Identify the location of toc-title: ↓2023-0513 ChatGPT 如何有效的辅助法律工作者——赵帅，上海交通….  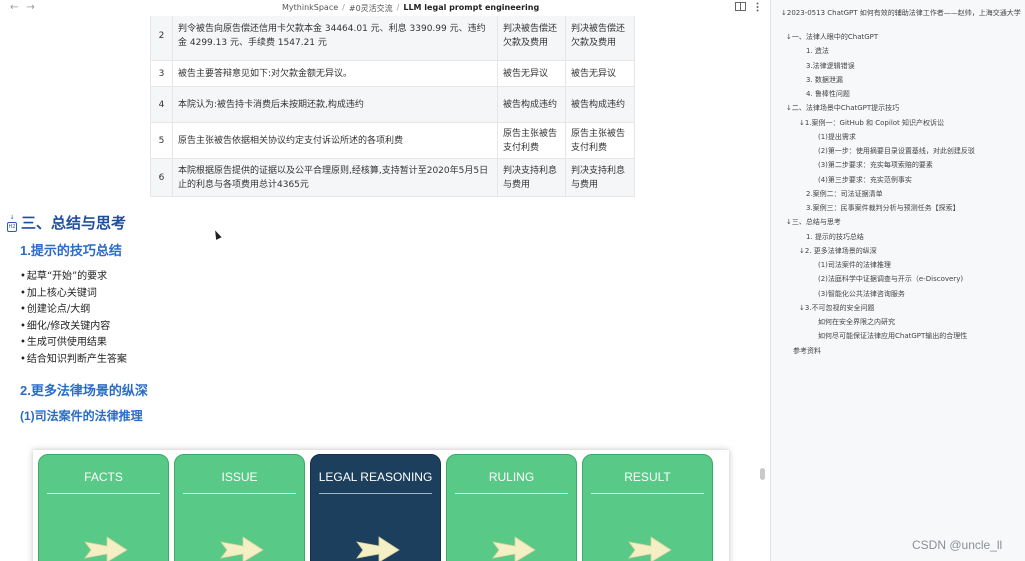
(903, 13).